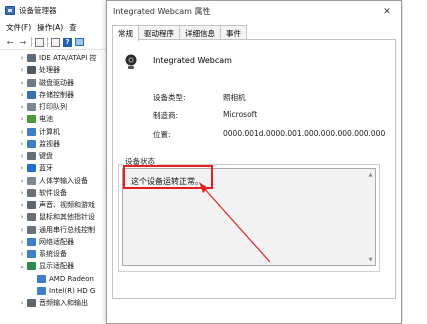  I want to click on tree-item: › 打印队列, so click(42, 107).